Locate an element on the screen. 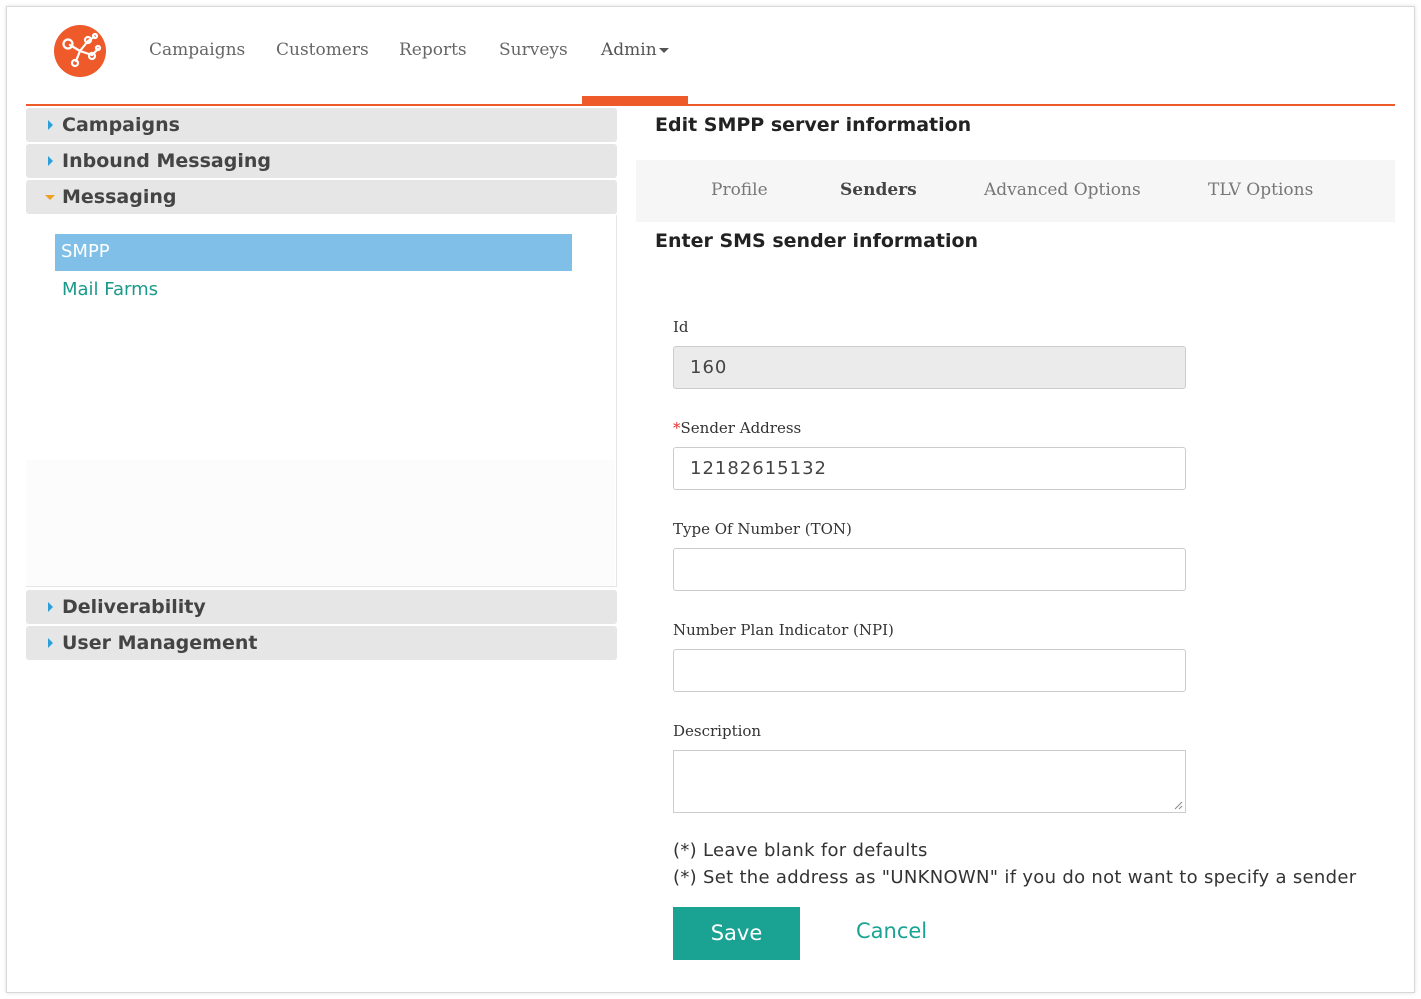  description-textarea is located at coordinates (929, 781).